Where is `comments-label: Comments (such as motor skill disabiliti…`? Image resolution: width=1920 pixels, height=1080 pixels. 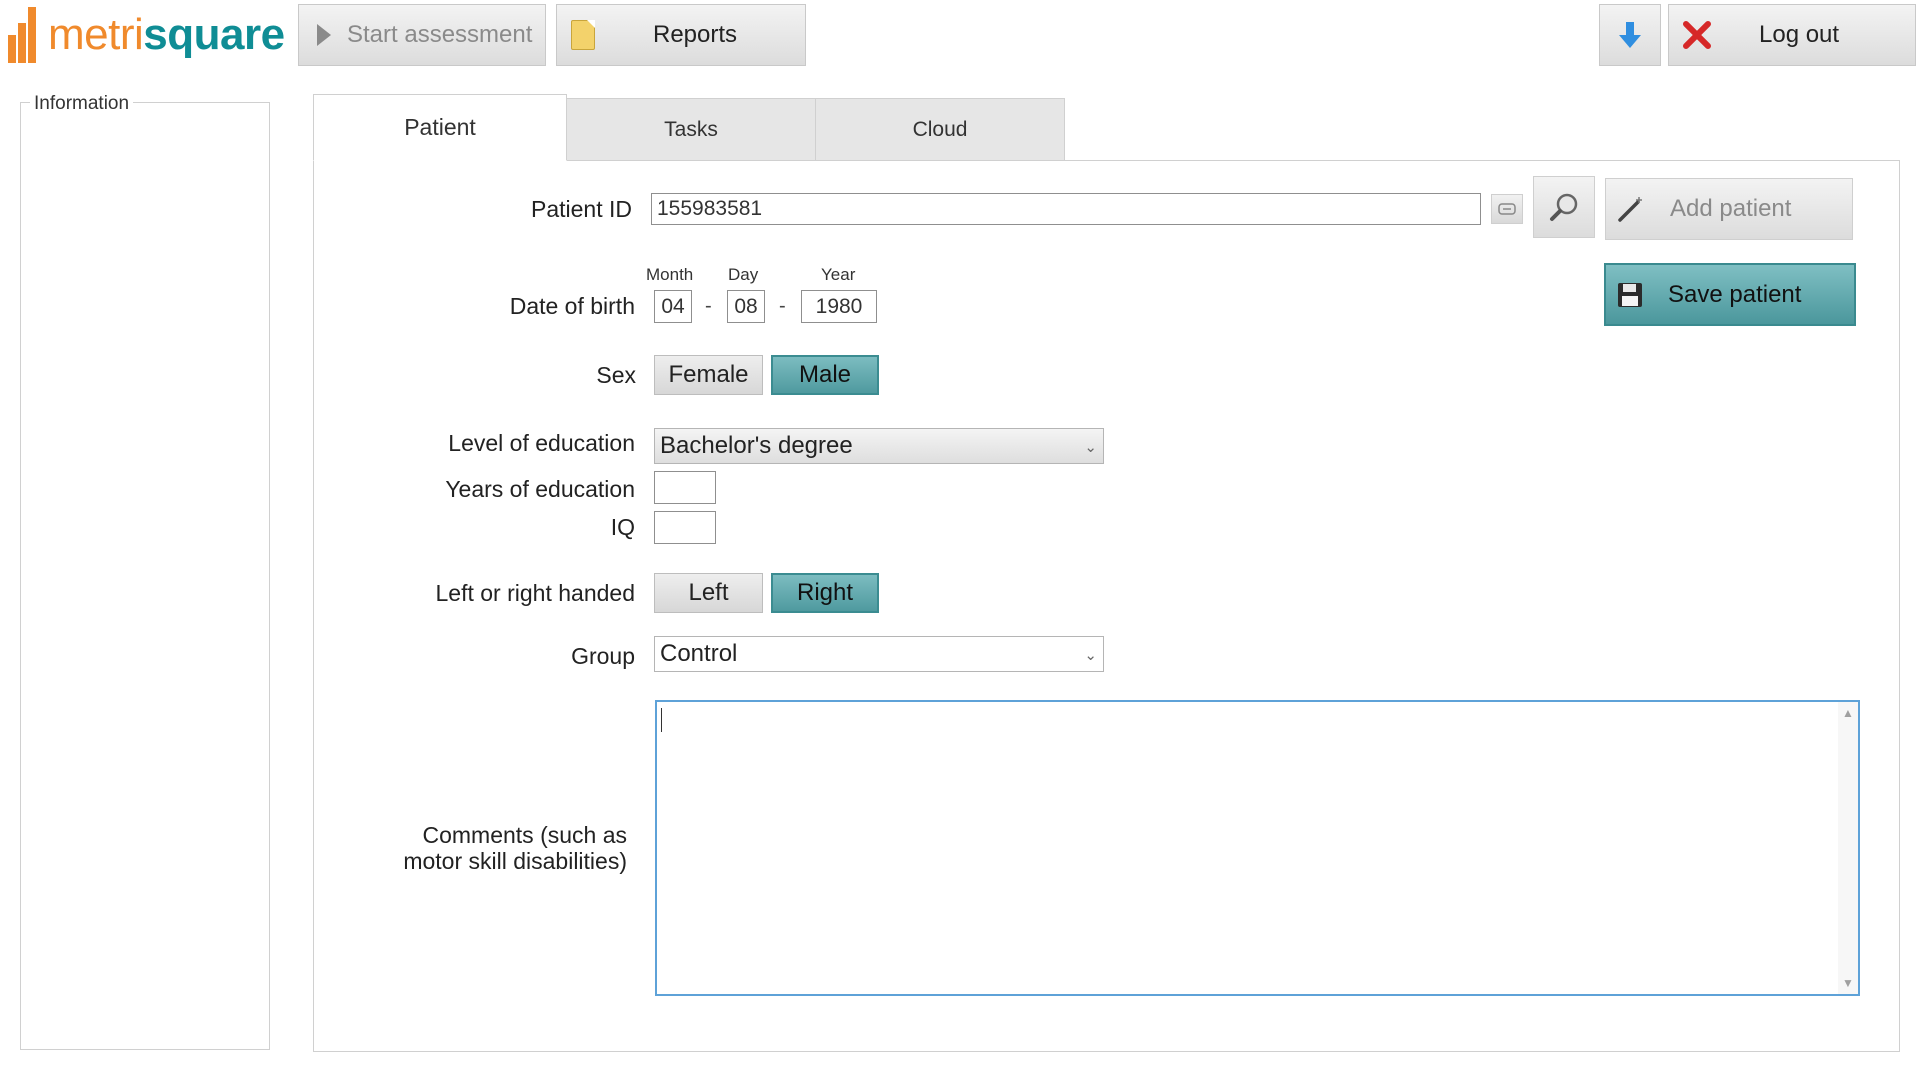 comments-label: Comments (such as motor skill disabiliti… is located at coordinates (515, 848).